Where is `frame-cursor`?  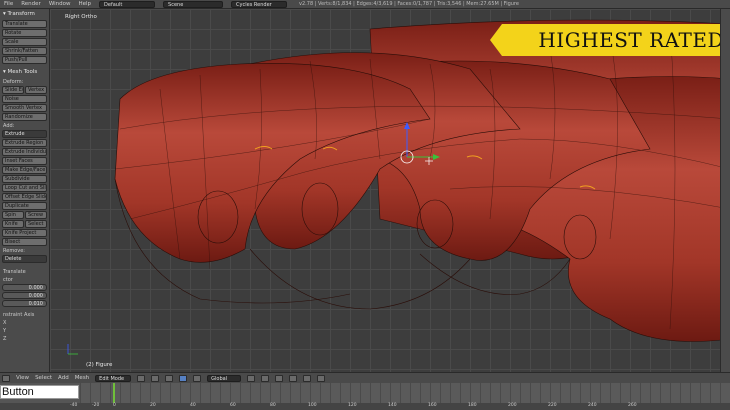
frame-cursor is located at coordinates (114, 393).